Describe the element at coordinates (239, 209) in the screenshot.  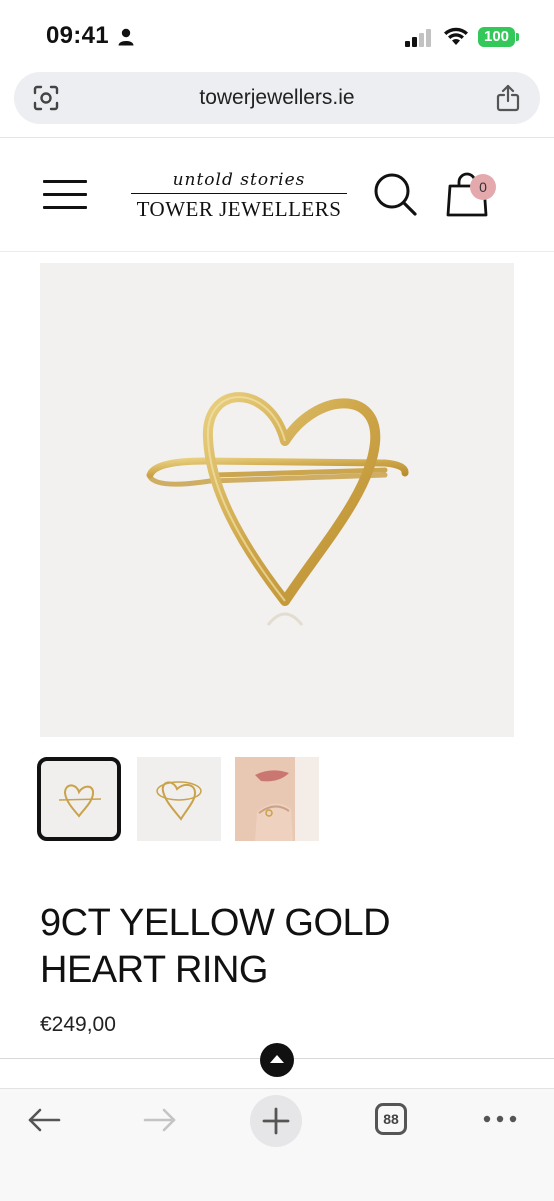
I see `logo-wordmark: TOWER JEWELLERS` at that location.